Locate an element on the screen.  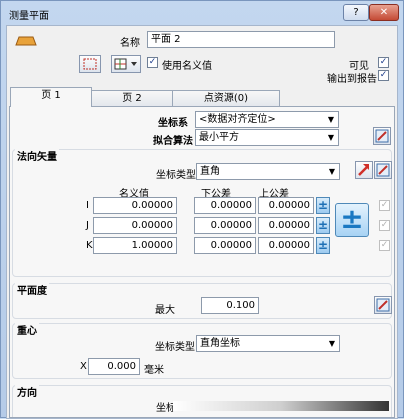
plane-feature-icon is located at coordinates (26, 41).